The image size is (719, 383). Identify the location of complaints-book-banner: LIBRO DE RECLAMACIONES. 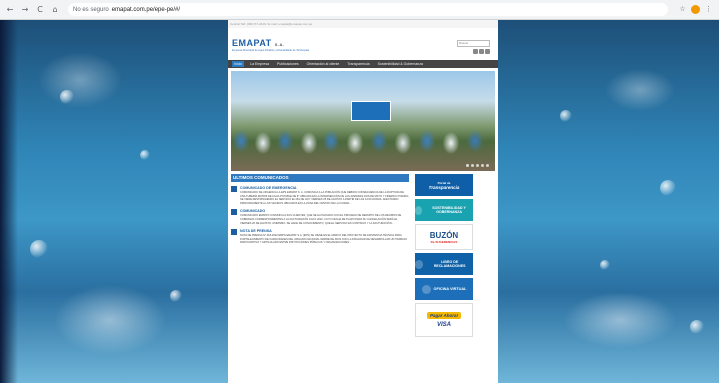
(444, 264).